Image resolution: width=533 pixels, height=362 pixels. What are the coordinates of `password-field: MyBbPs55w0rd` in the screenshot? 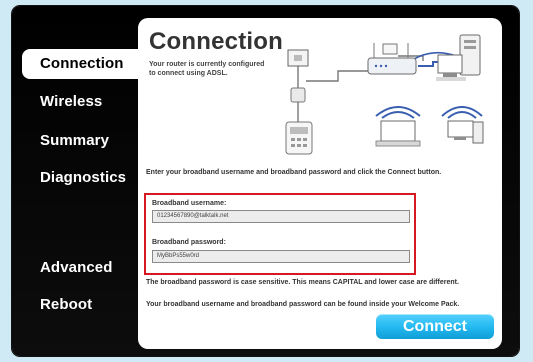 It's located at (281, 256).